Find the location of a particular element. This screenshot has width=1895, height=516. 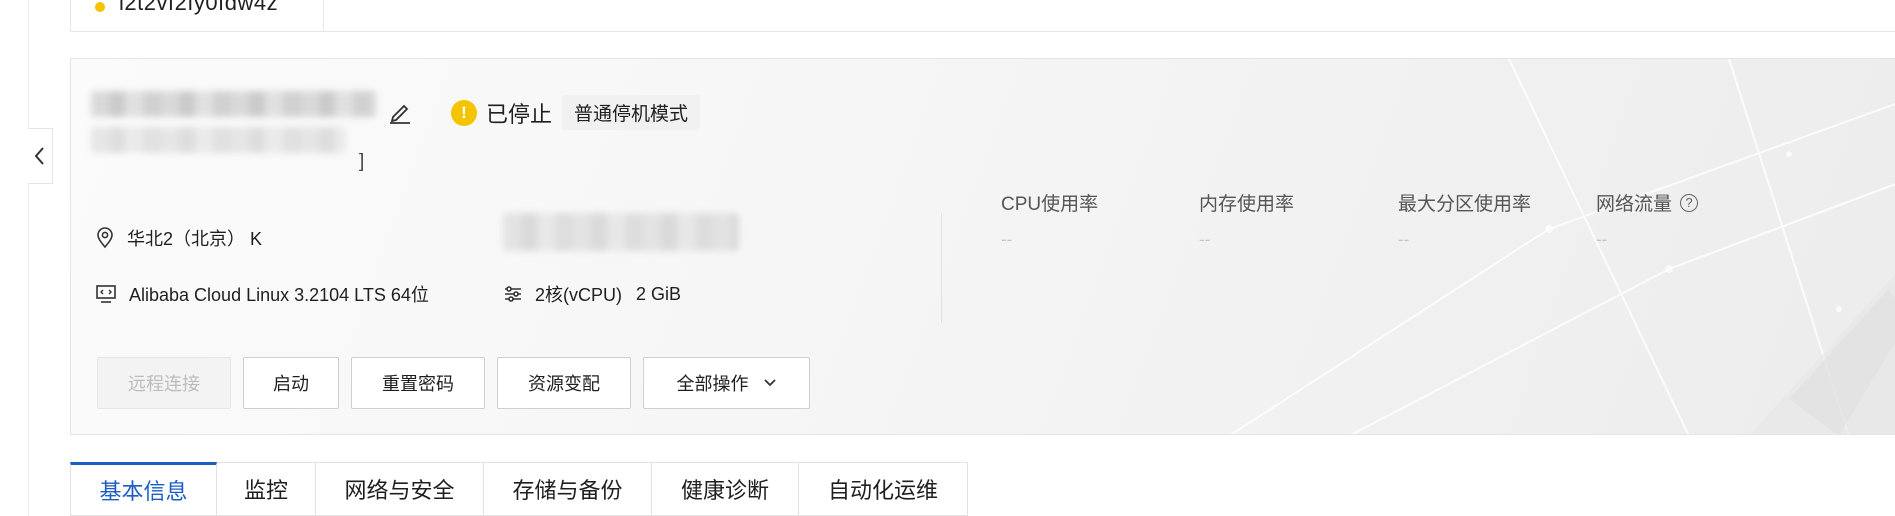

memory-text: 2 GiB is located at coordinates (659, 293).